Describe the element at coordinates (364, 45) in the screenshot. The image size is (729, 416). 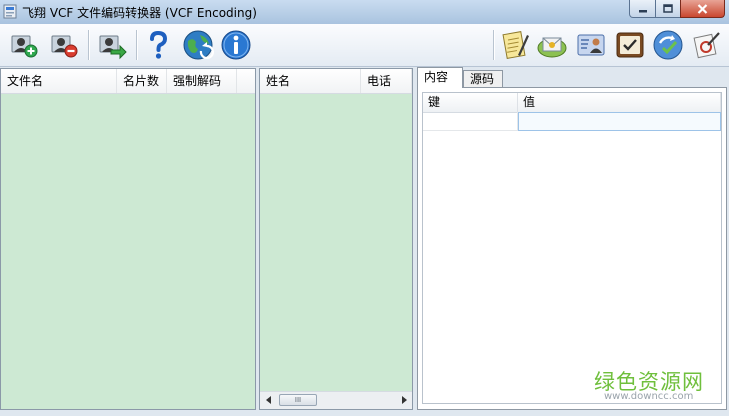
I see `toolbar` at that location.